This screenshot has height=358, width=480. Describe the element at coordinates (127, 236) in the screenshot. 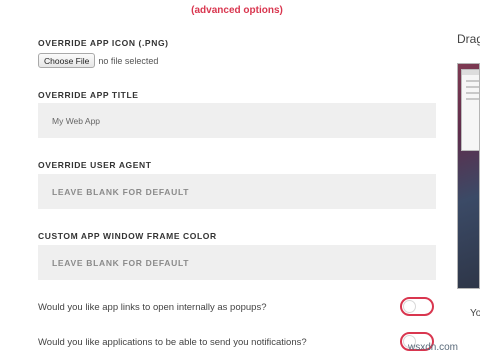

I see `frame-color-label: CUSTOM APP WINDOW FRAME COLOR` at that location.